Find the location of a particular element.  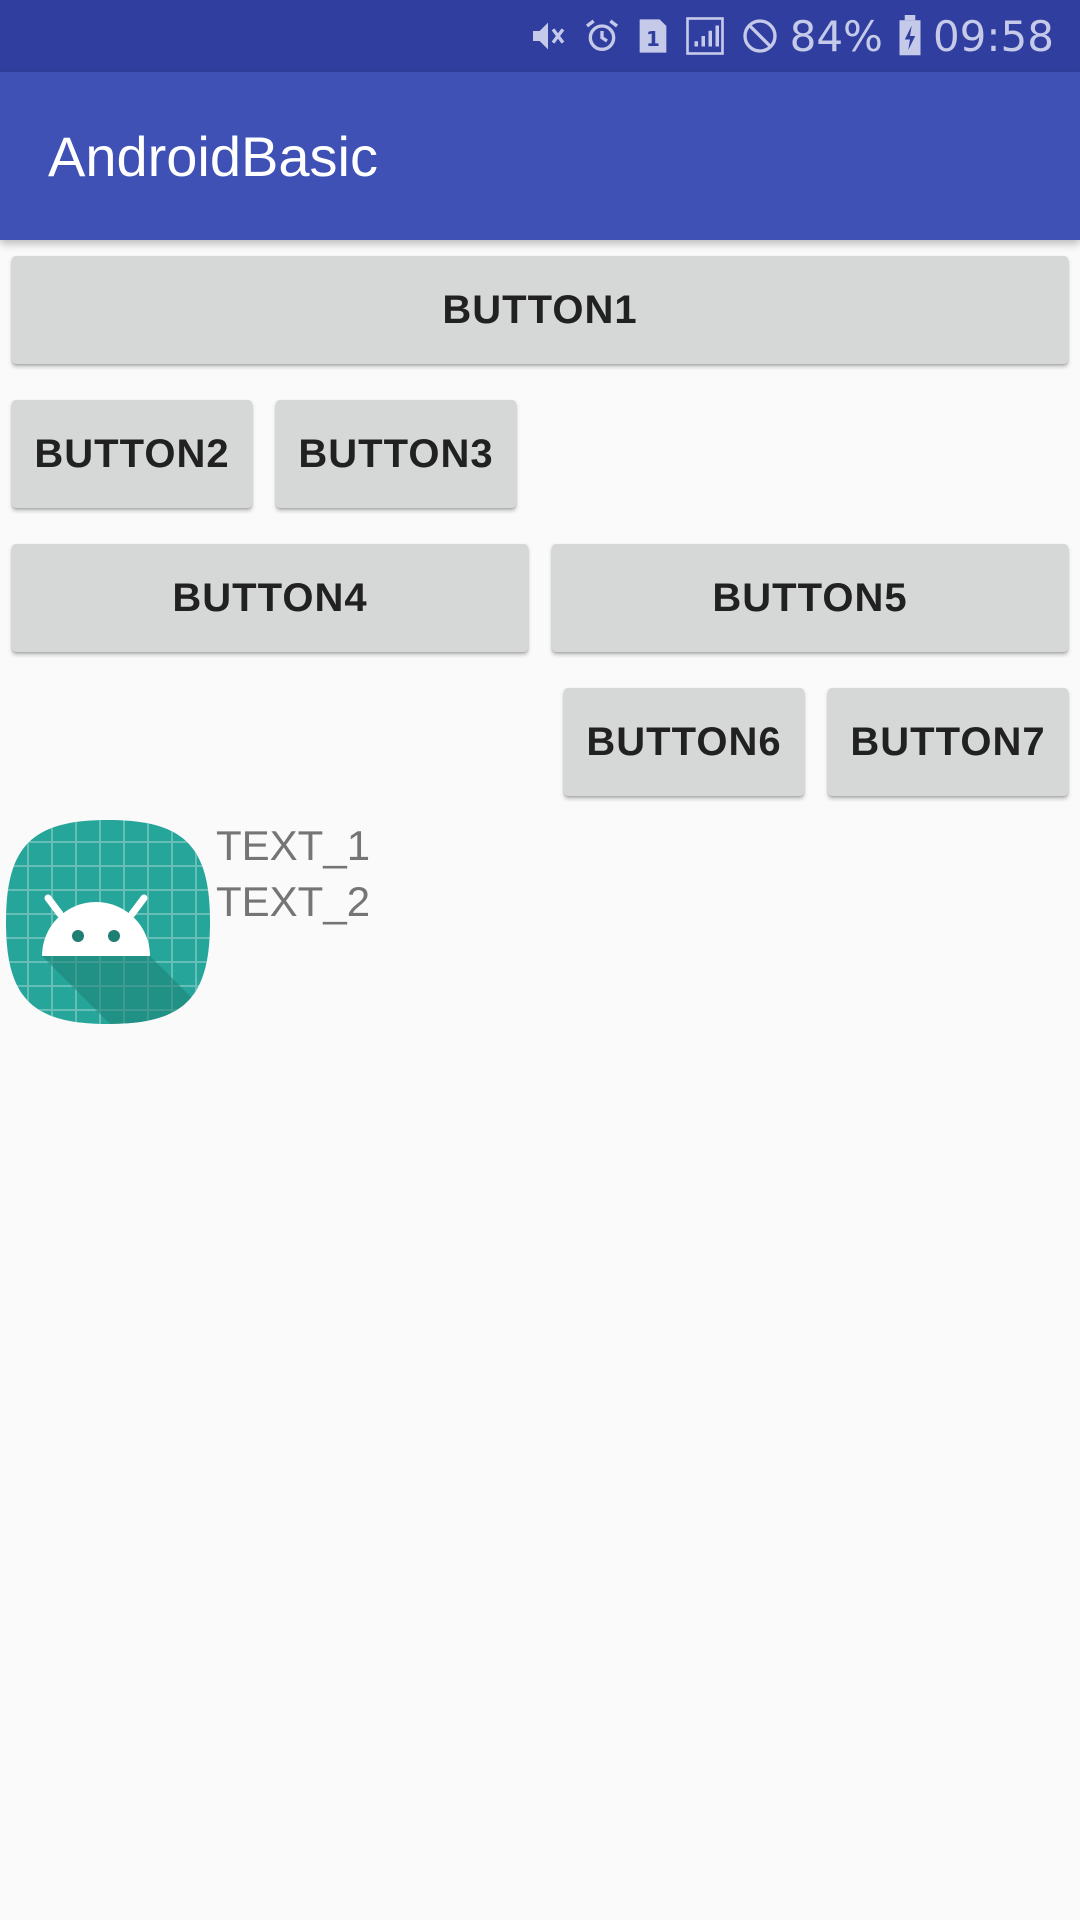

button1: BUTTON1 is located at coordinates (540, 310).